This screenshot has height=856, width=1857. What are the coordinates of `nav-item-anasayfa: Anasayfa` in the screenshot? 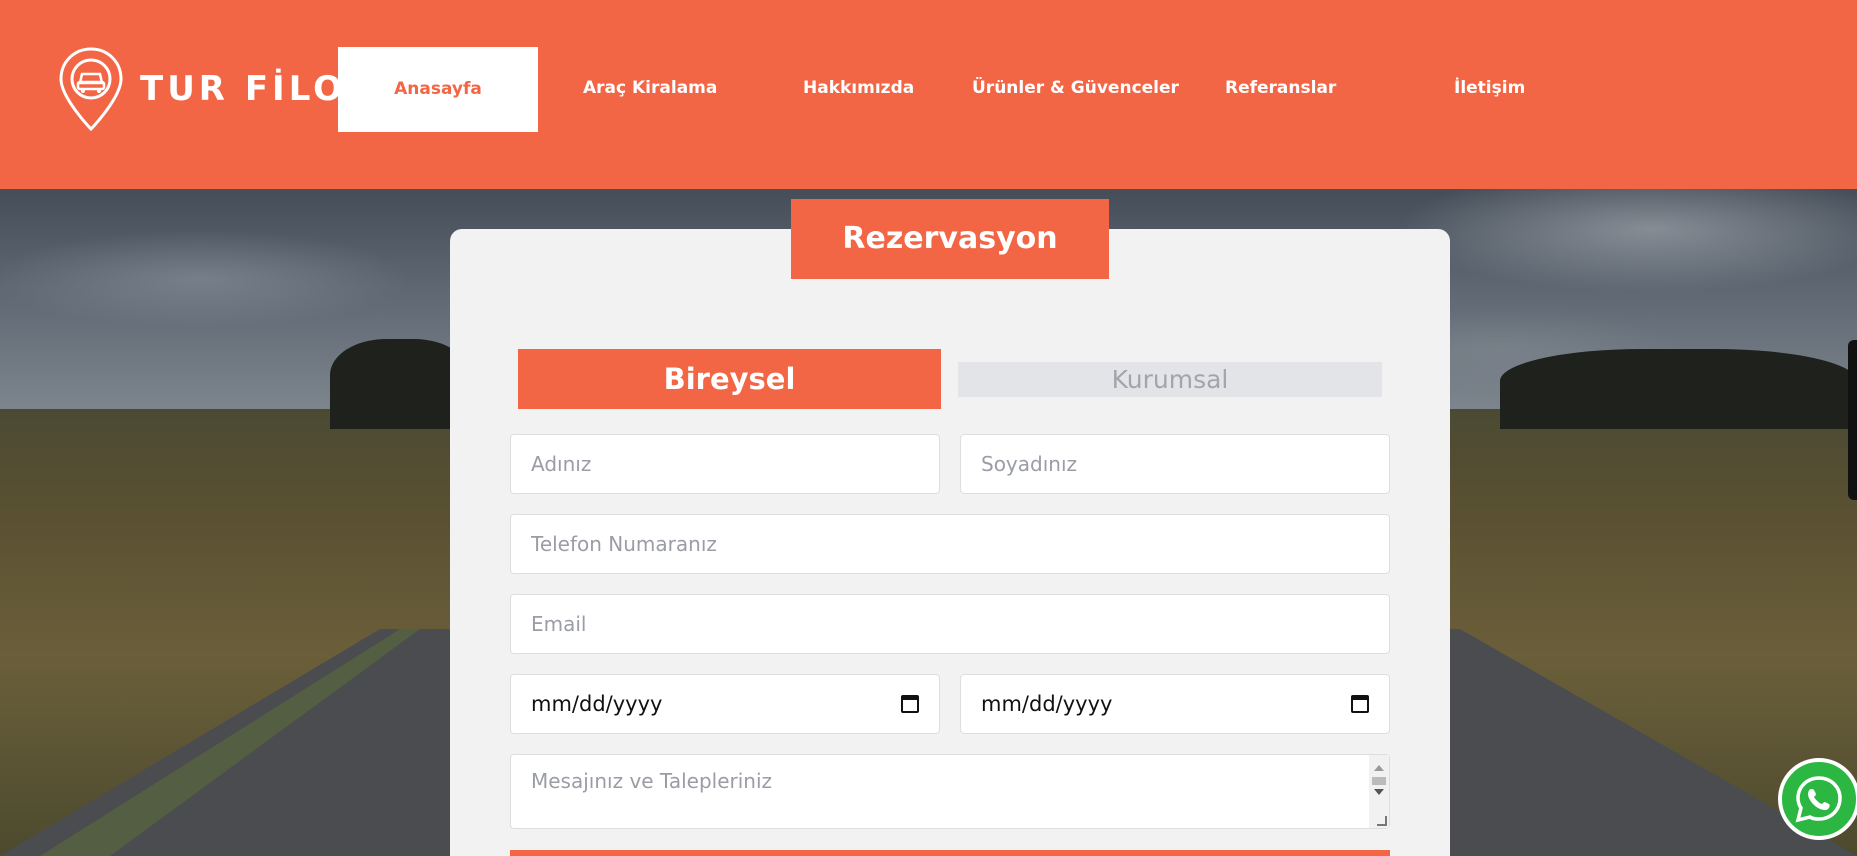 It's located at (438, 89).